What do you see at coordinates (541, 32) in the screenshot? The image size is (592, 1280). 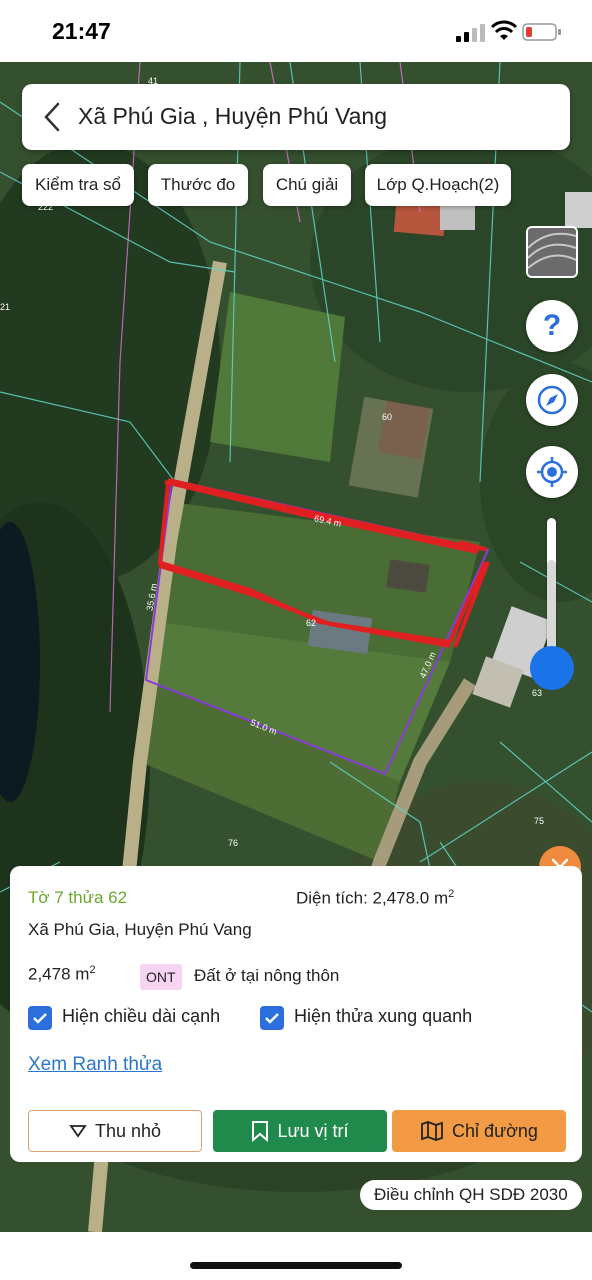 I see `battery-low-icon` at bounding box center [541, 32].